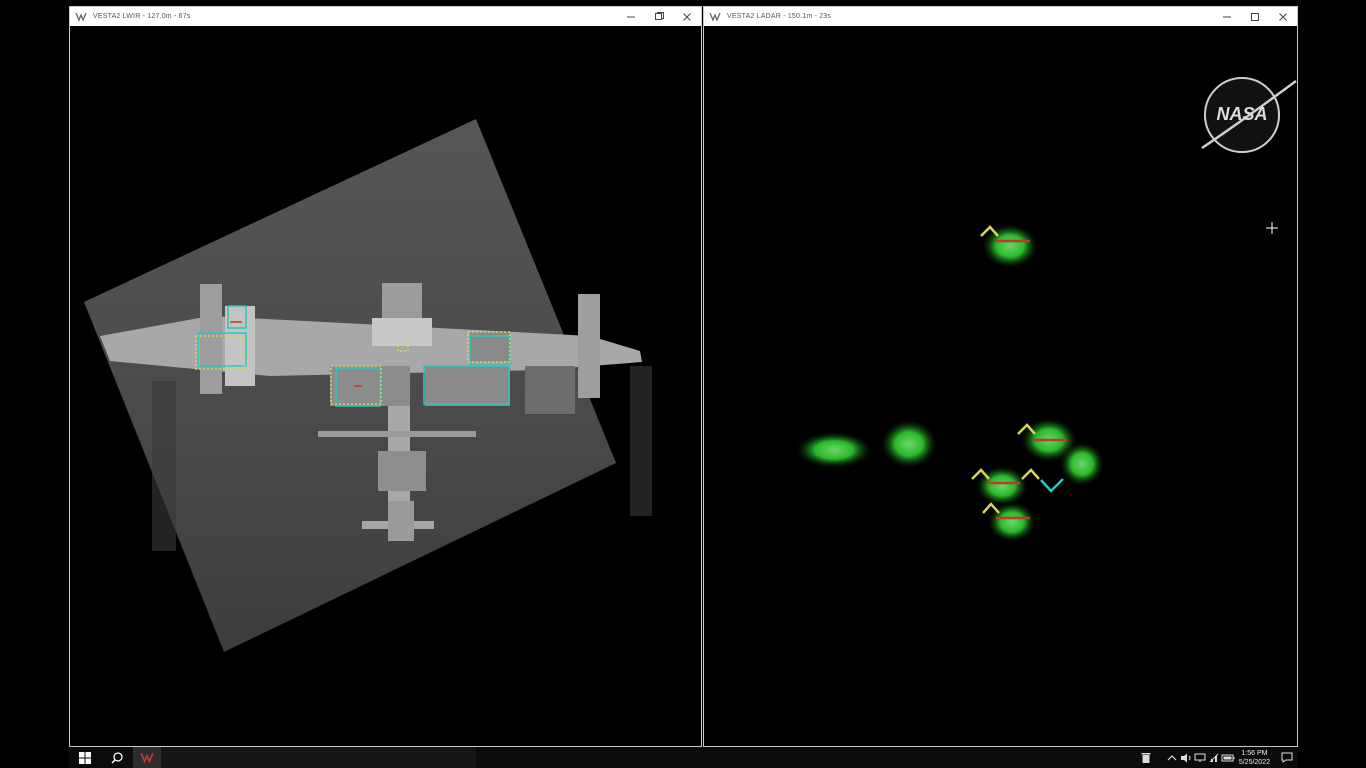 Image resolution: width=1366 pixels, height=768 pixels. Describe the element at coordinates (1146, 757) in the screenshot. I see `recycle-bin-icon` at that location.